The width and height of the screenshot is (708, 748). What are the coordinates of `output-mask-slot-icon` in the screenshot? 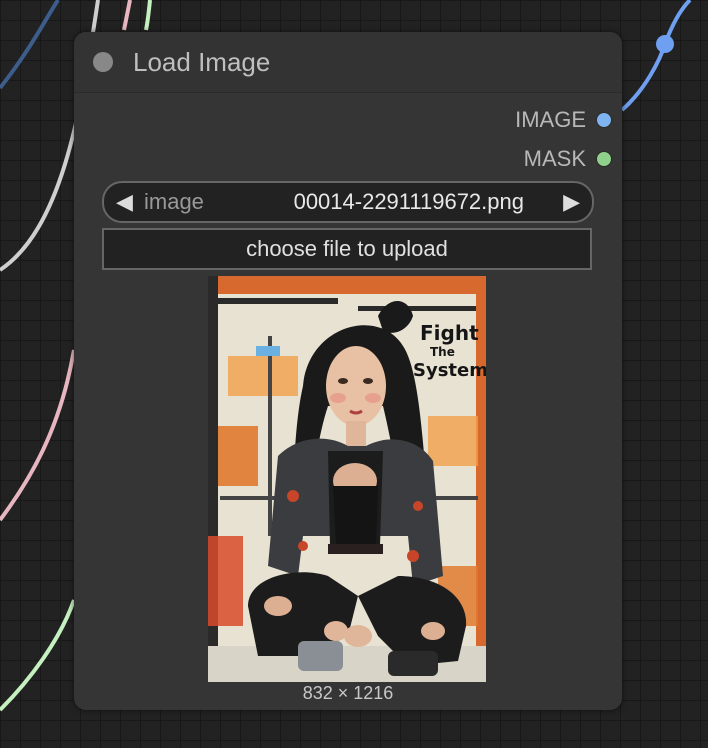 It's located at (604, 159).